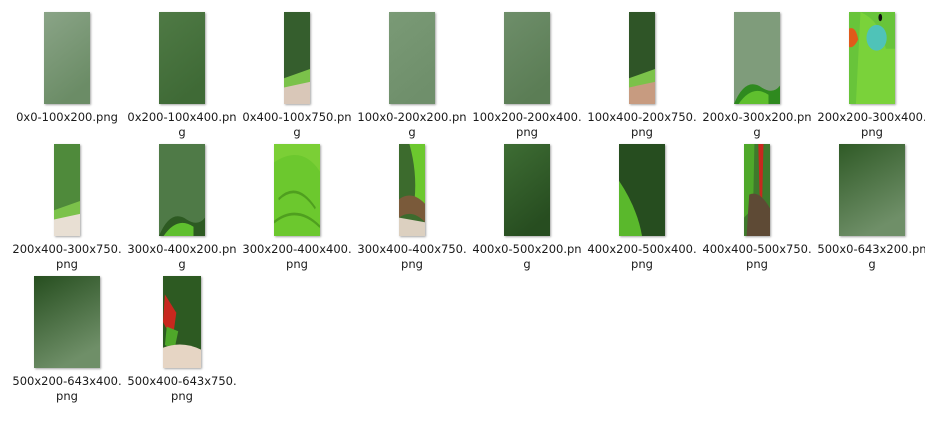  What do you see at coordinates (67, 117) in the screenshot?
I see `file-name-label: 0x0-100x200.png` at bounding box center [67, 117].